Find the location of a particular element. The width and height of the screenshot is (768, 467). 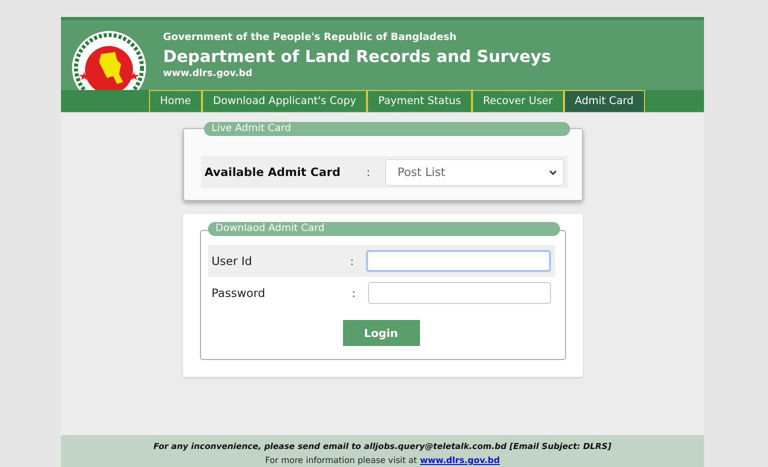

nav-link: Home is located at coordinates (175, 101).